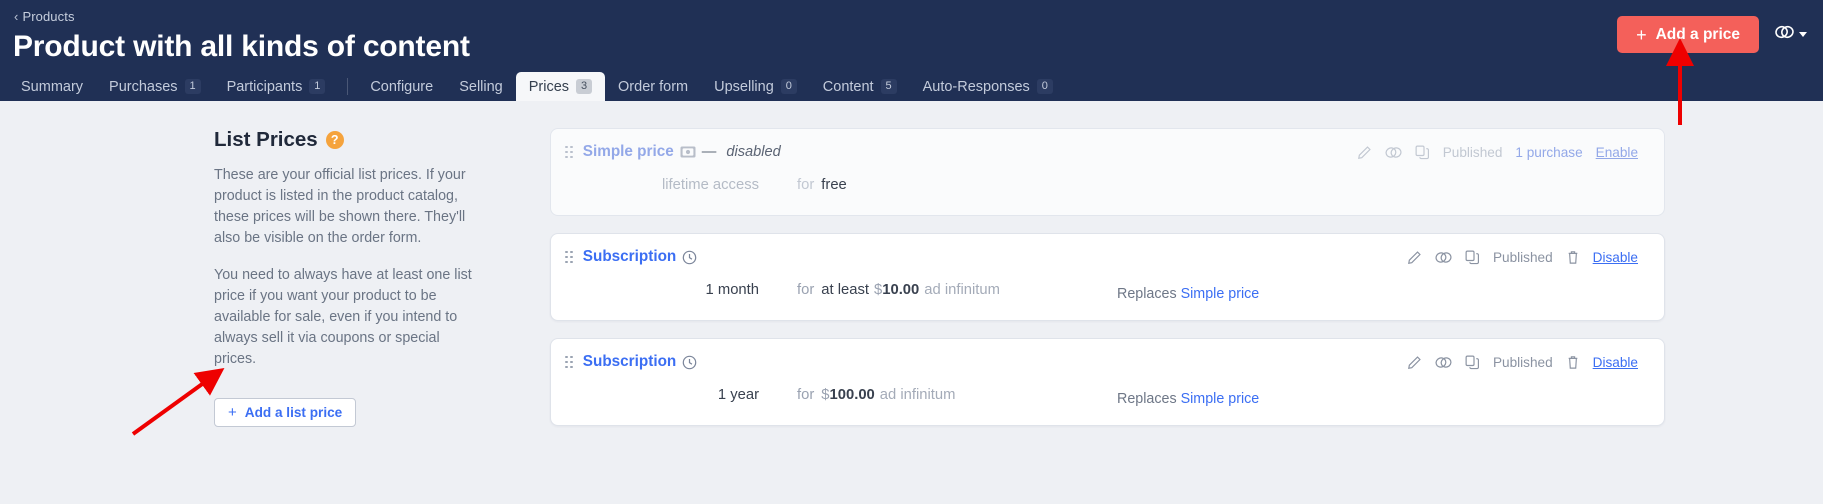 This screenshot has width=1823, height=504. Describe the element at coordinates (710, 185) in the screenshot. I see `price-duration: lifetime access` at that location.